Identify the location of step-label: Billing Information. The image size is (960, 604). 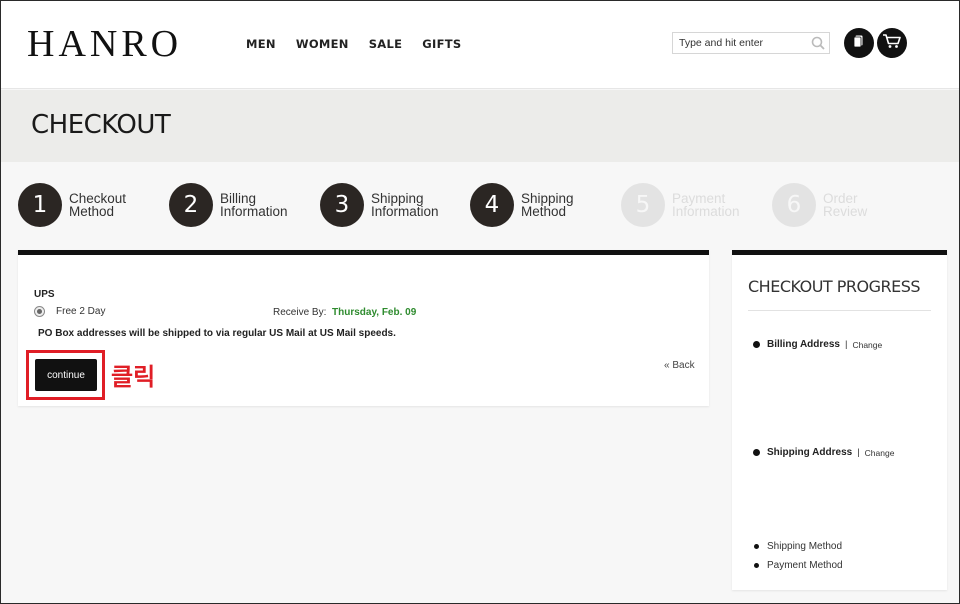
(260, 205).